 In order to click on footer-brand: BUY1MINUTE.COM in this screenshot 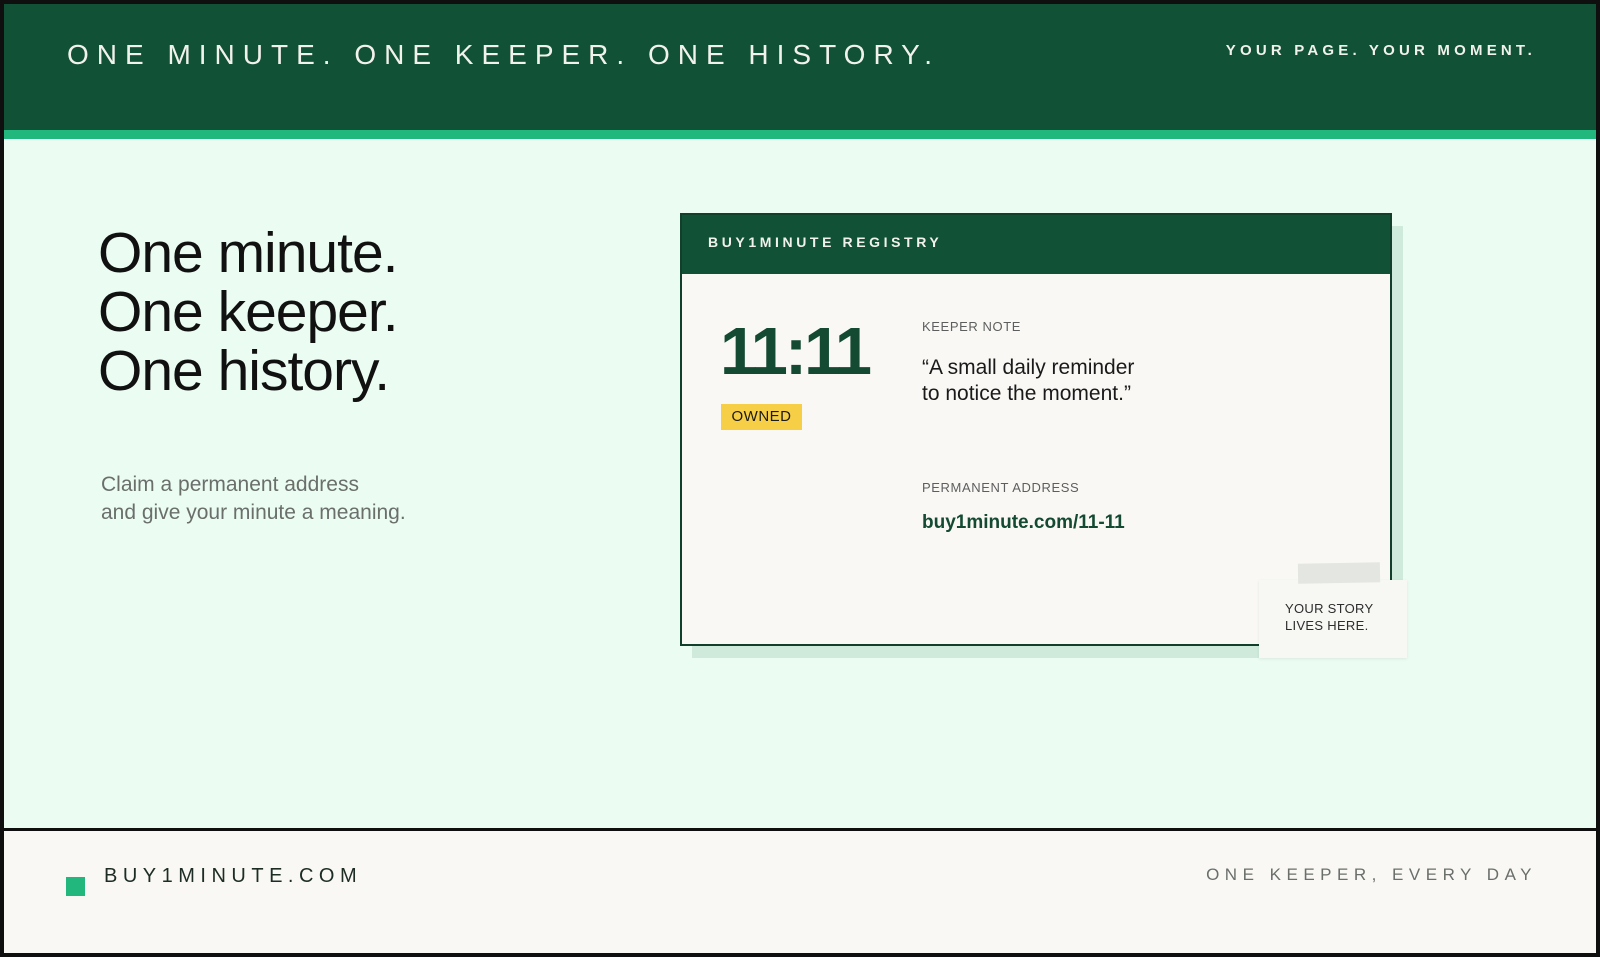, I will do `click(233, 876)`.